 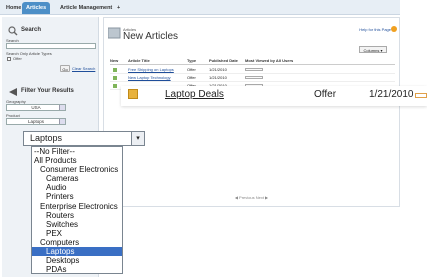 What do you see at coordinates (13, 31) in the screenshot?
I see `search-icon` at bounding box center [13, 31].